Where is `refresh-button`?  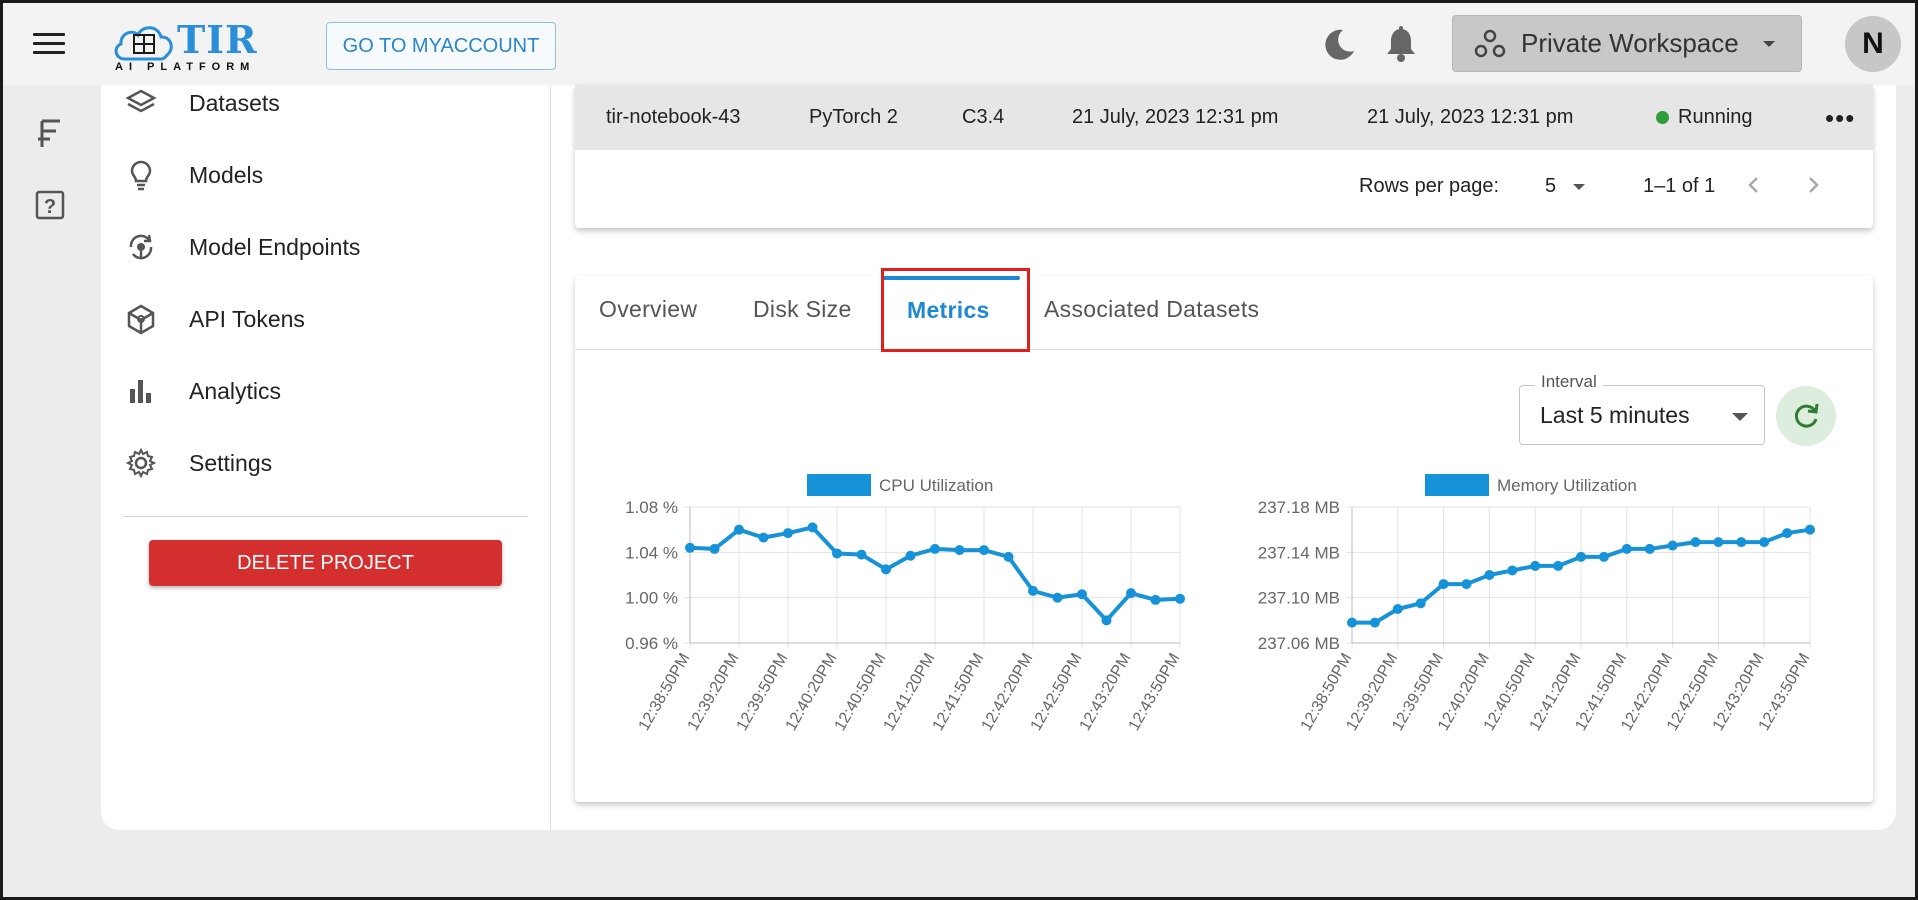
refresh-button is located at coordinates (1806, 416).